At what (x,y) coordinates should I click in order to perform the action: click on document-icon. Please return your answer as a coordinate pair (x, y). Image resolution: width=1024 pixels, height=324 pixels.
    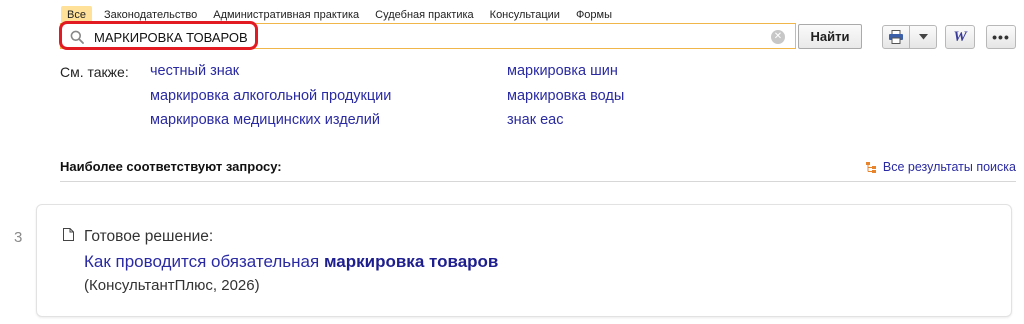
    Looking at the image, I should click on (68, 234).